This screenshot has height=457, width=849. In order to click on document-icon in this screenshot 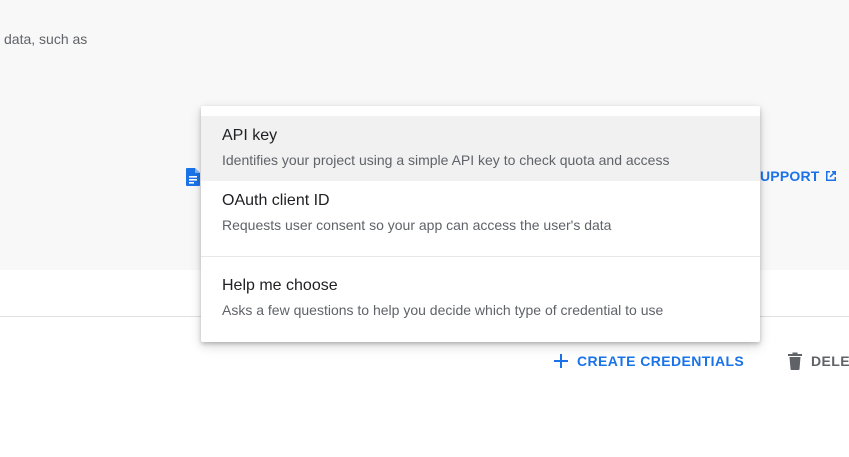, I will do `click(193, 177)`.